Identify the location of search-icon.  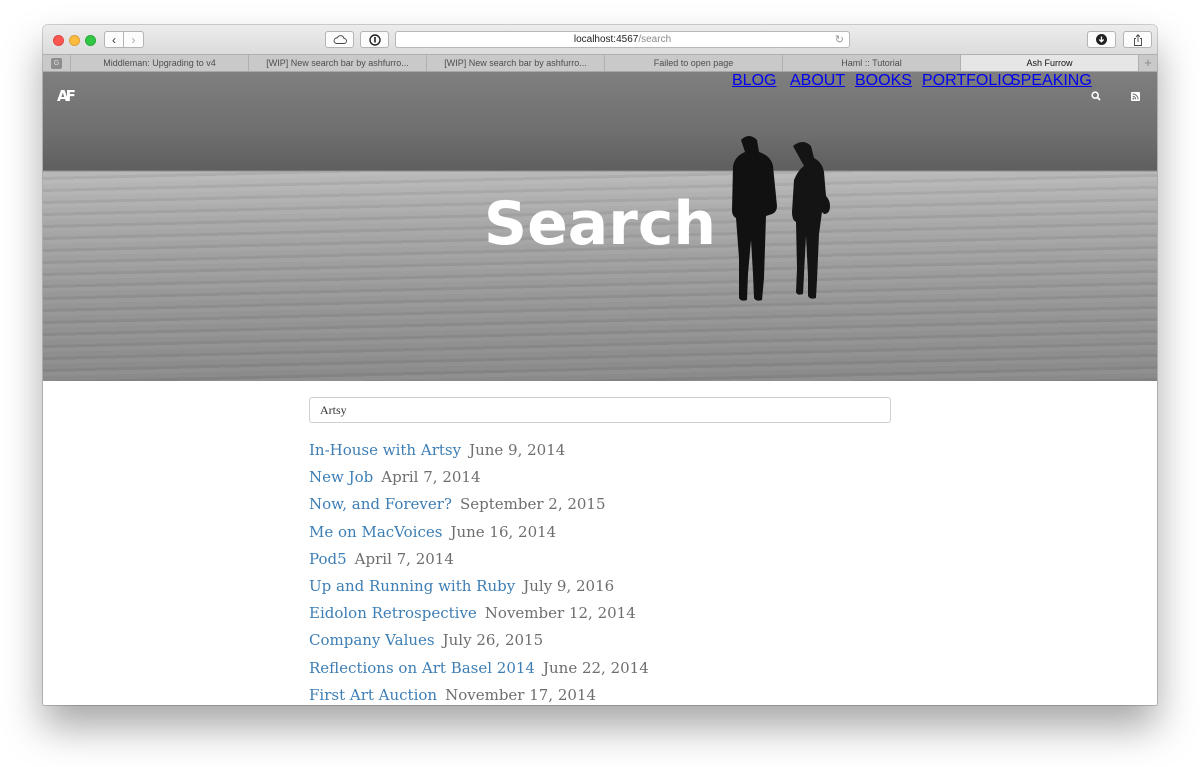
(1096, 96).